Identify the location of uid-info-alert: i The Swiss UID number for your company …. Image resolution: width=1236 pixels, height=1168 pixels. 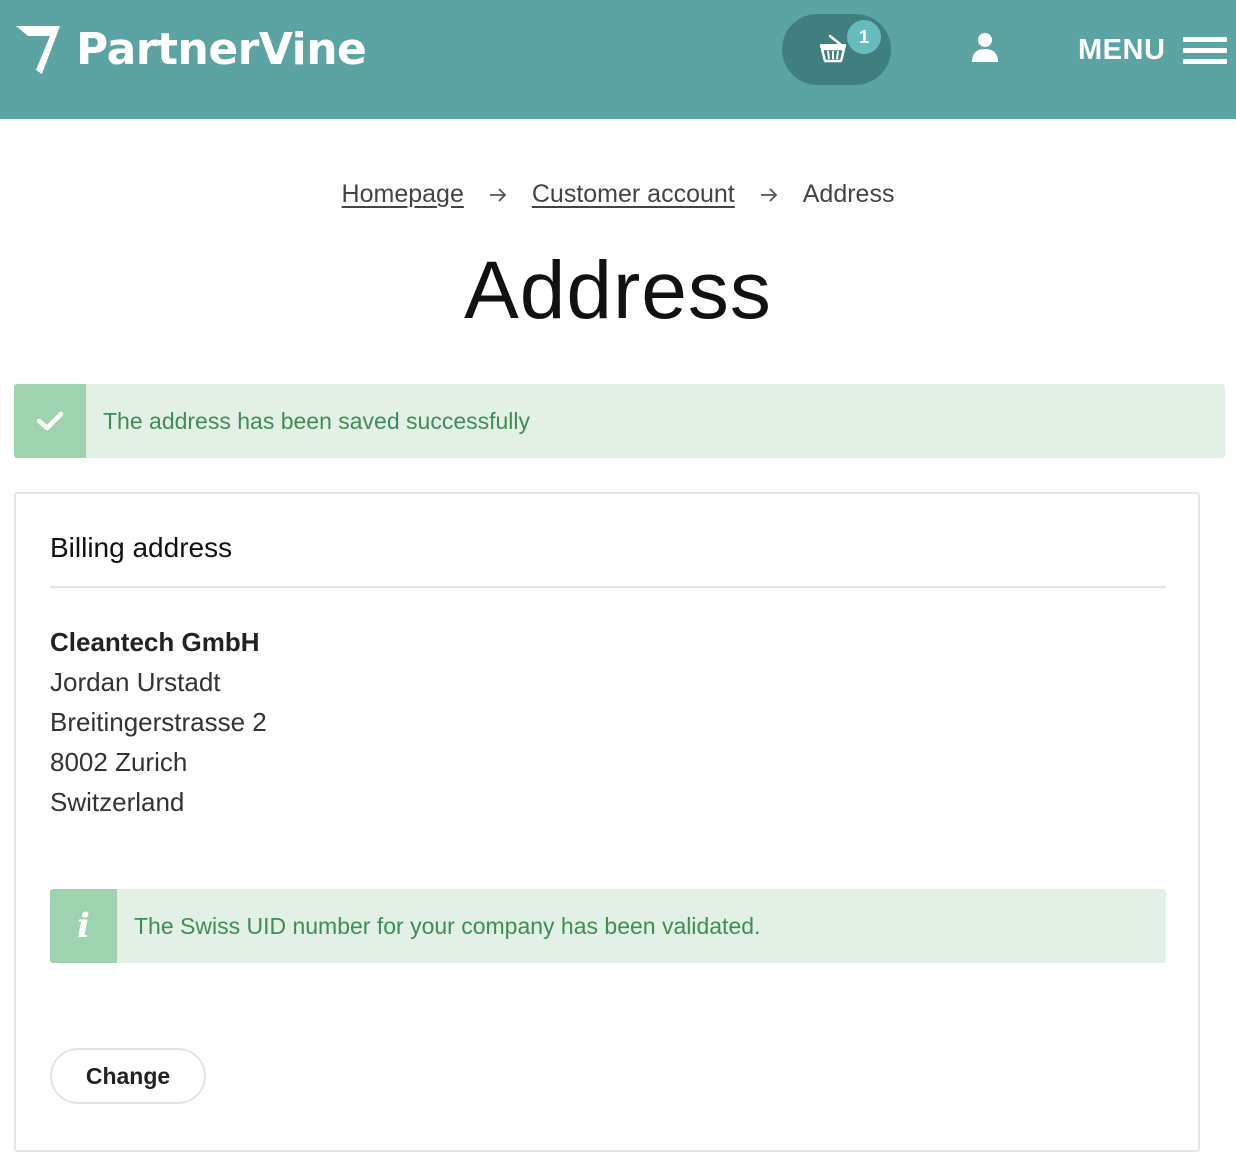
(608, 926).